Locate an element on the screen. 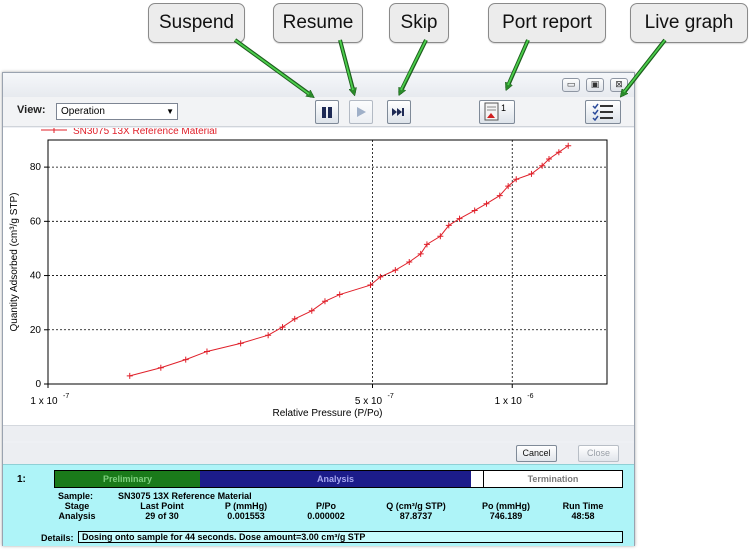 The height and width of the screenshot is (550, 751). status-col-value: 0.000002 is located at coordinates (326, 516).